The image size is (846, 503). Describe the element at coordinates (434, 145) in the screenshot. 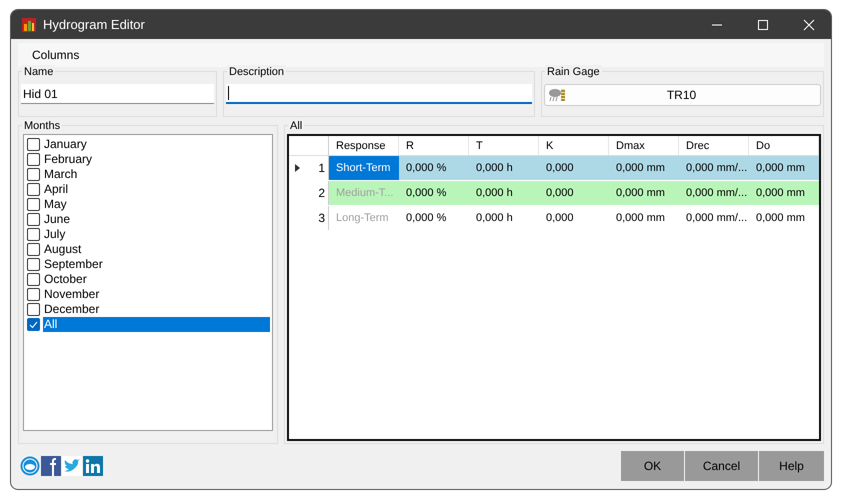

I see `column-header: R` at that location.